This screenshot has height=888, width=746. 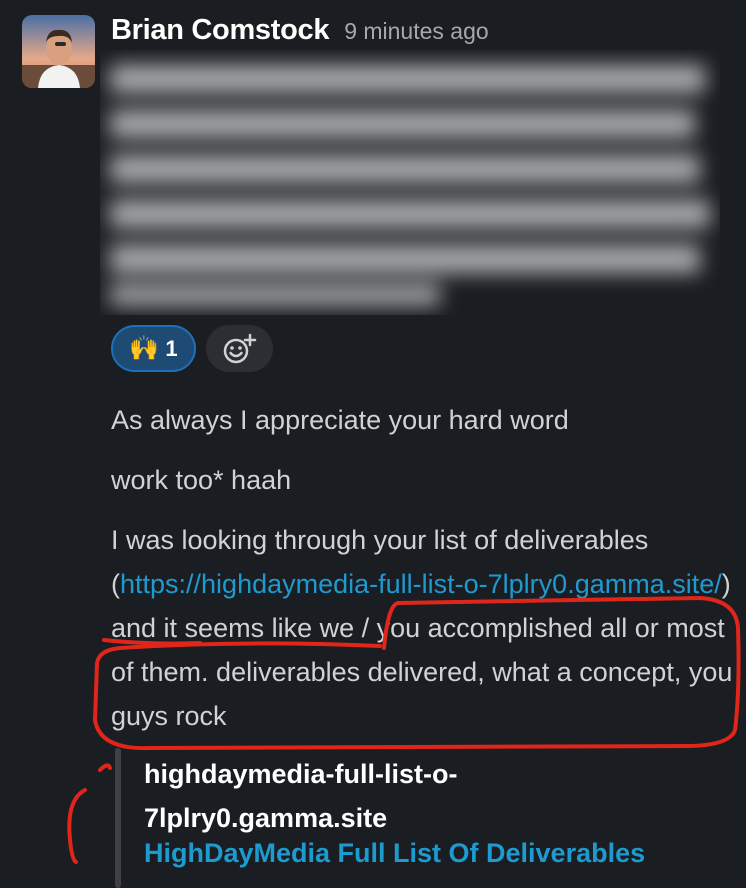 What do you see at coordinates (144, 348) in the screenshot?
I see `raised-hands-icon: 🙌` at bounding box center [144, 348].